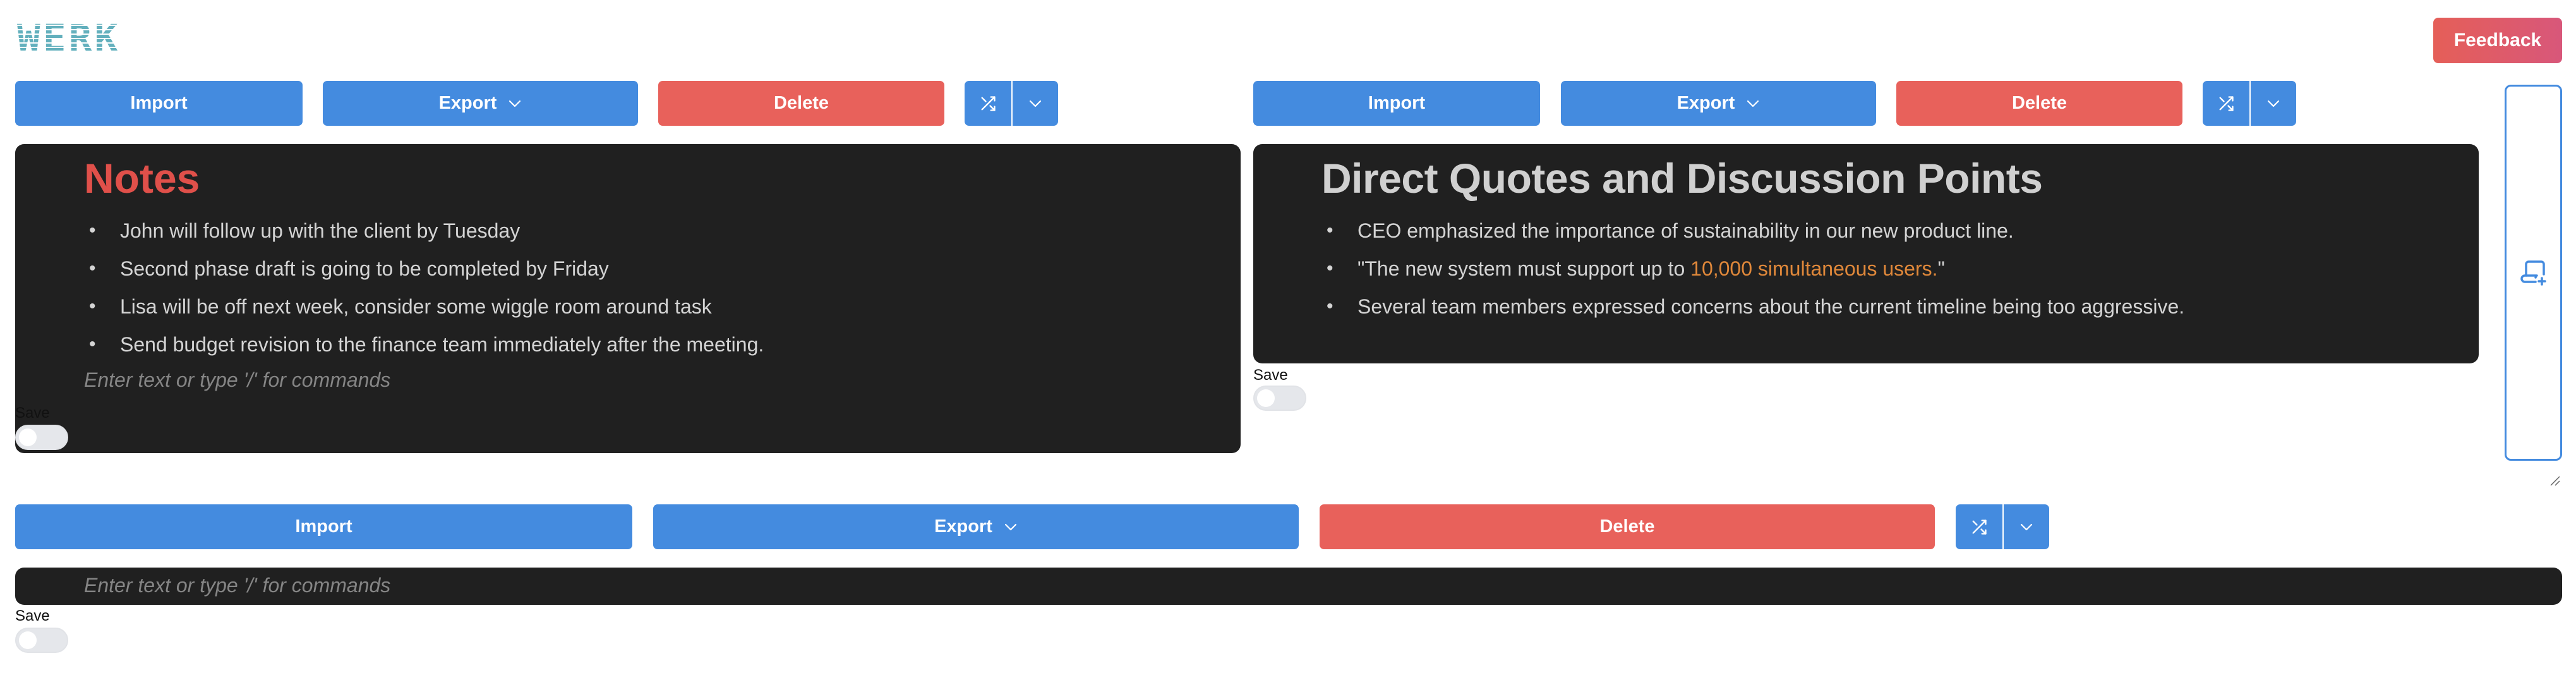 This screenshot has width=2576, height=675. Describe the element at coordinates (1288, 587) in the screenshot. I see `empty-editor: Enter text or type '/' for commands` at that location.